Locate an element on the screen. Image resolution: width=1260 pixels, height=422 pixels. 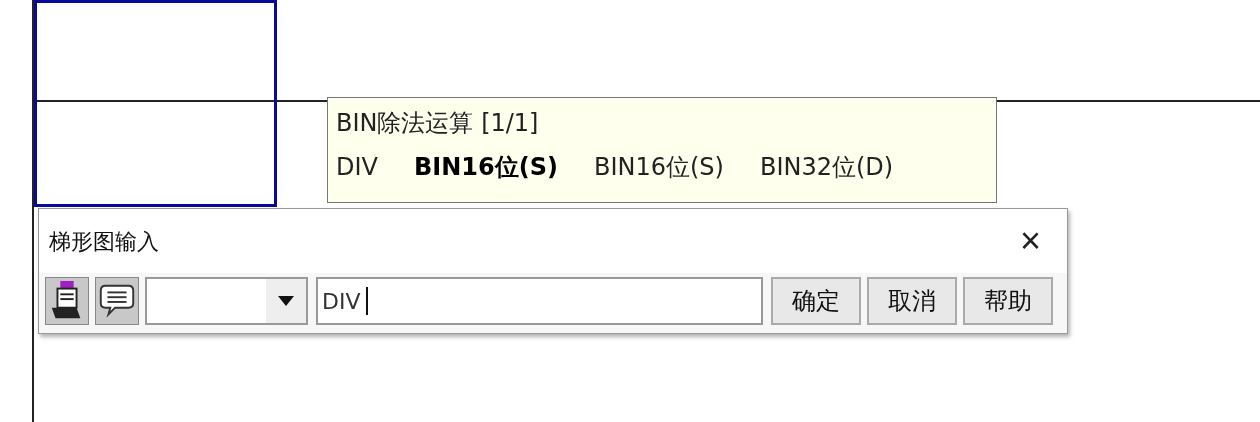
tooltip-title: BIN除法运算 [1/1] is located at coordinates (438, 123).